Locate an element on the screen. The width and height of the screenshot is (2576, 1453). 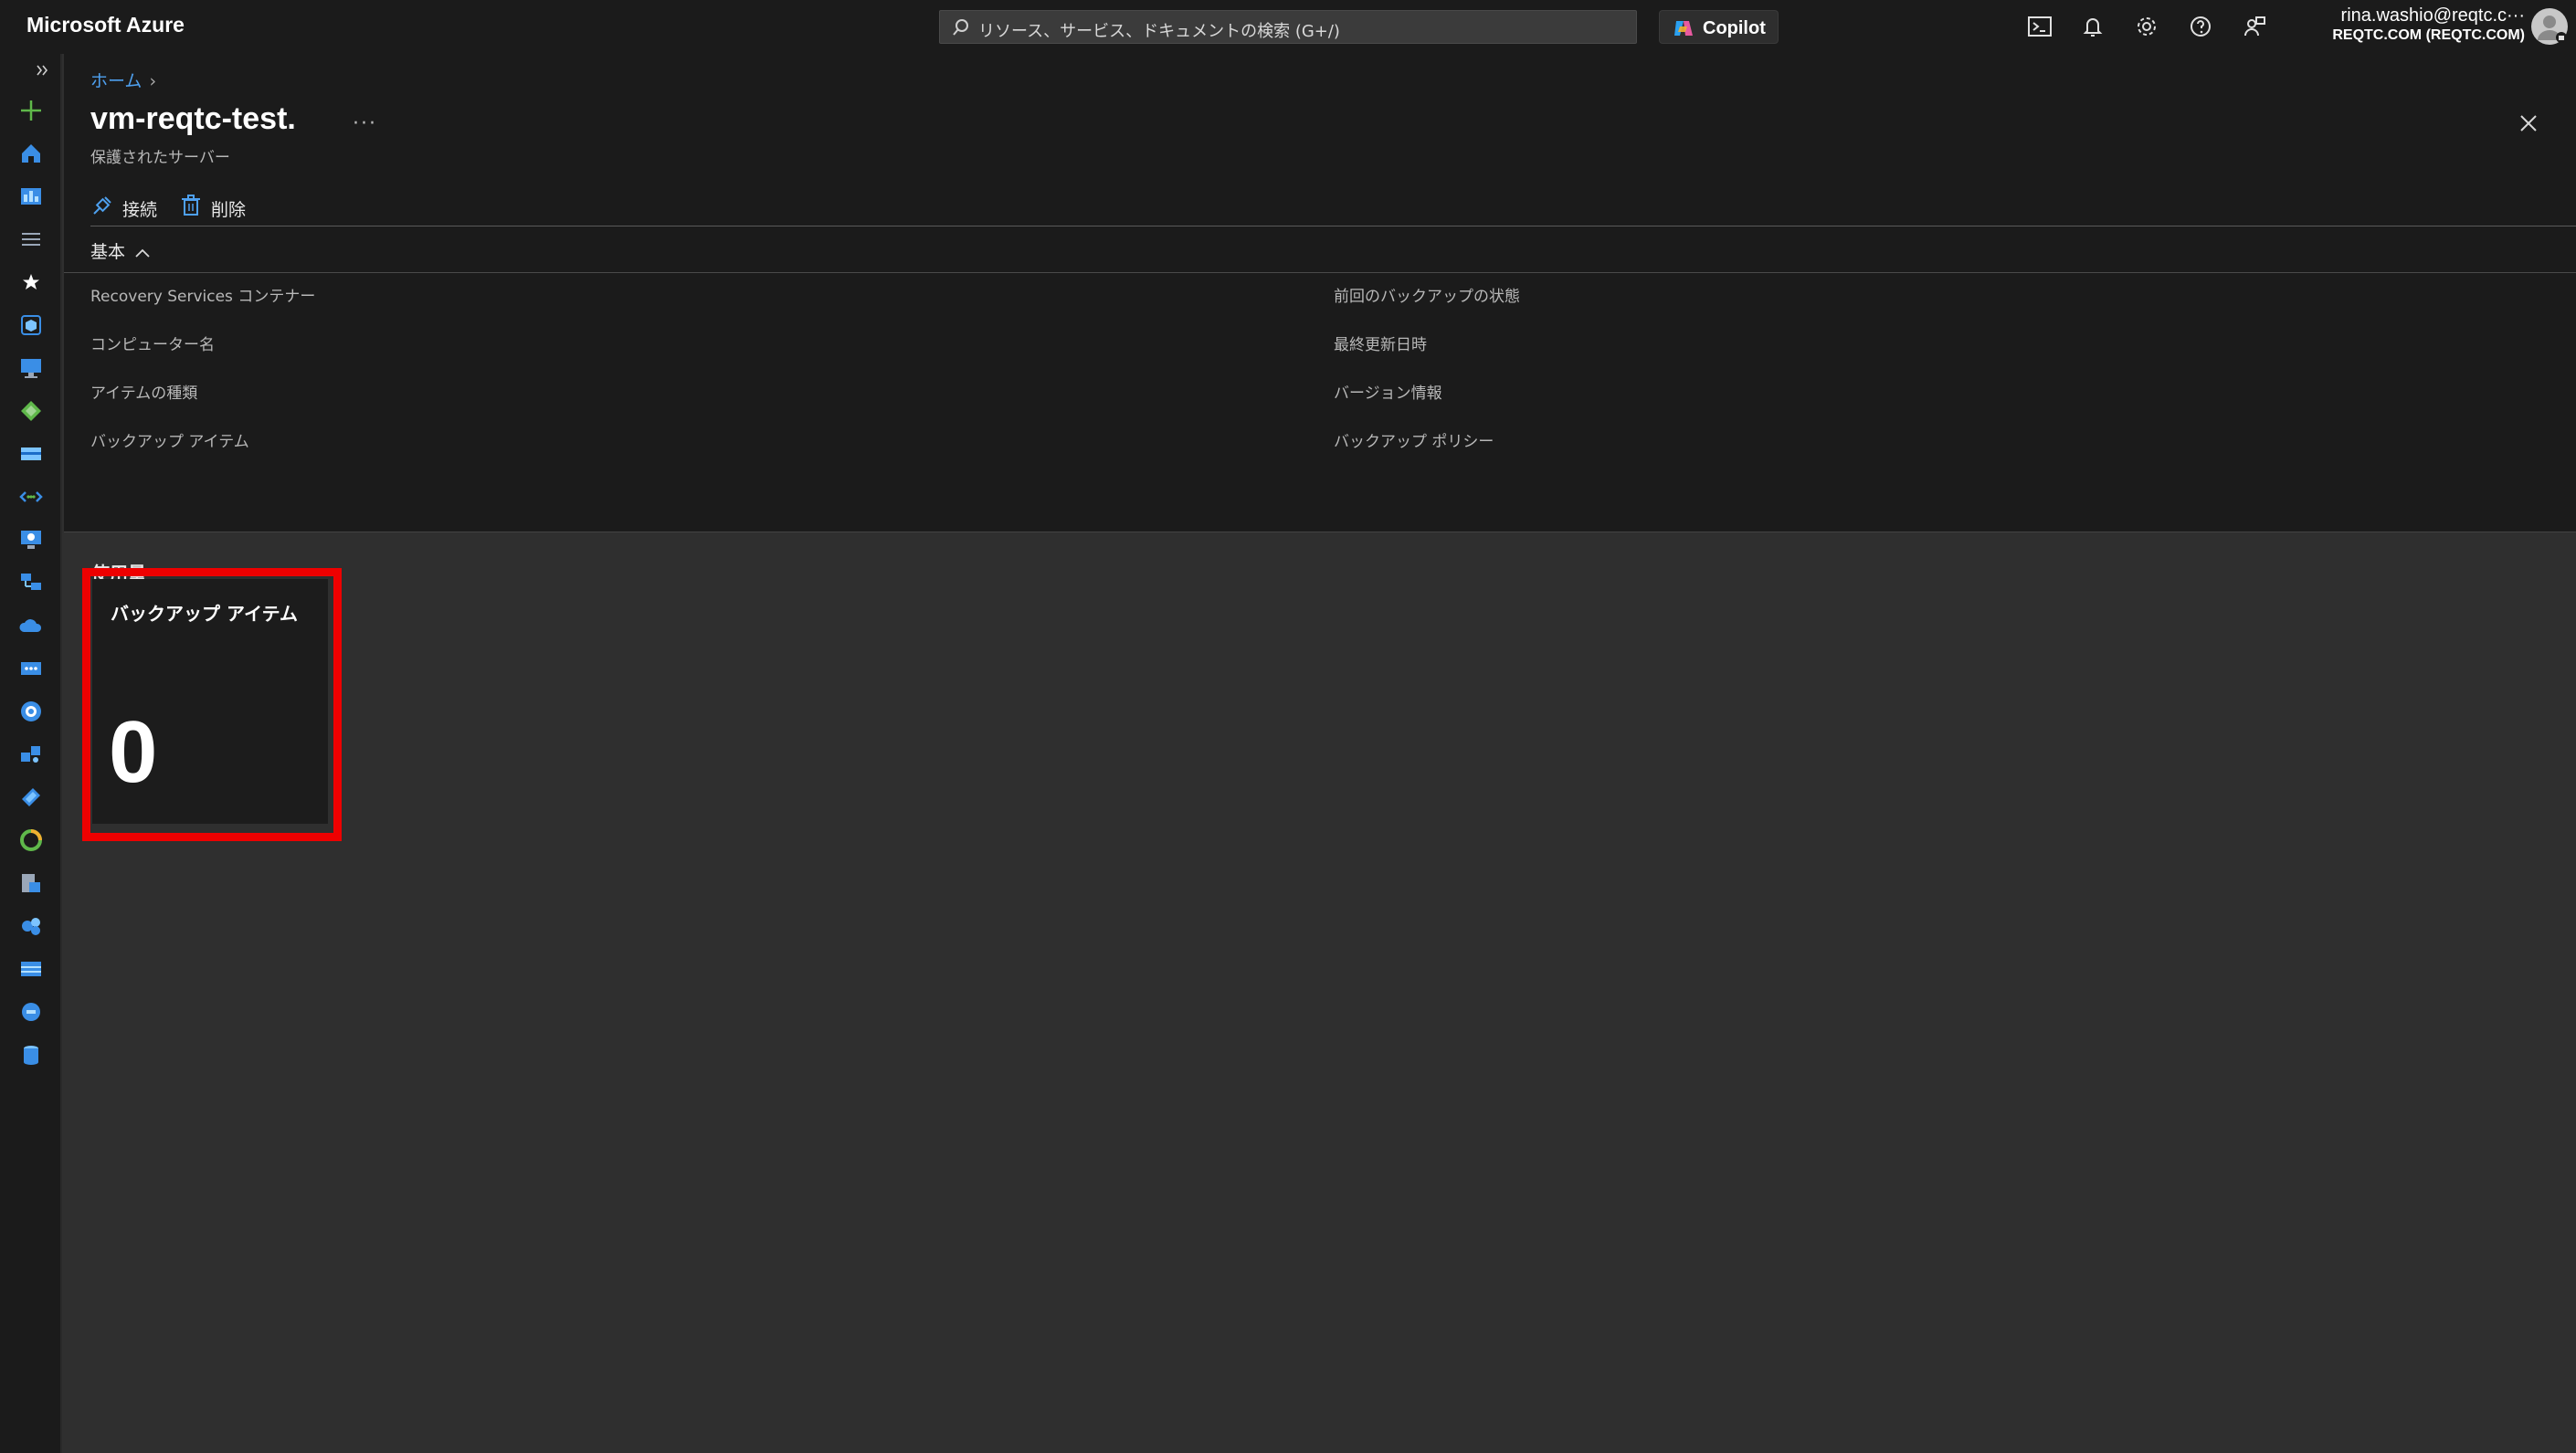
global-search-input: リソース、サービス、ドキュメントの検索 (G+/) is located at coordinates (1288, 27).